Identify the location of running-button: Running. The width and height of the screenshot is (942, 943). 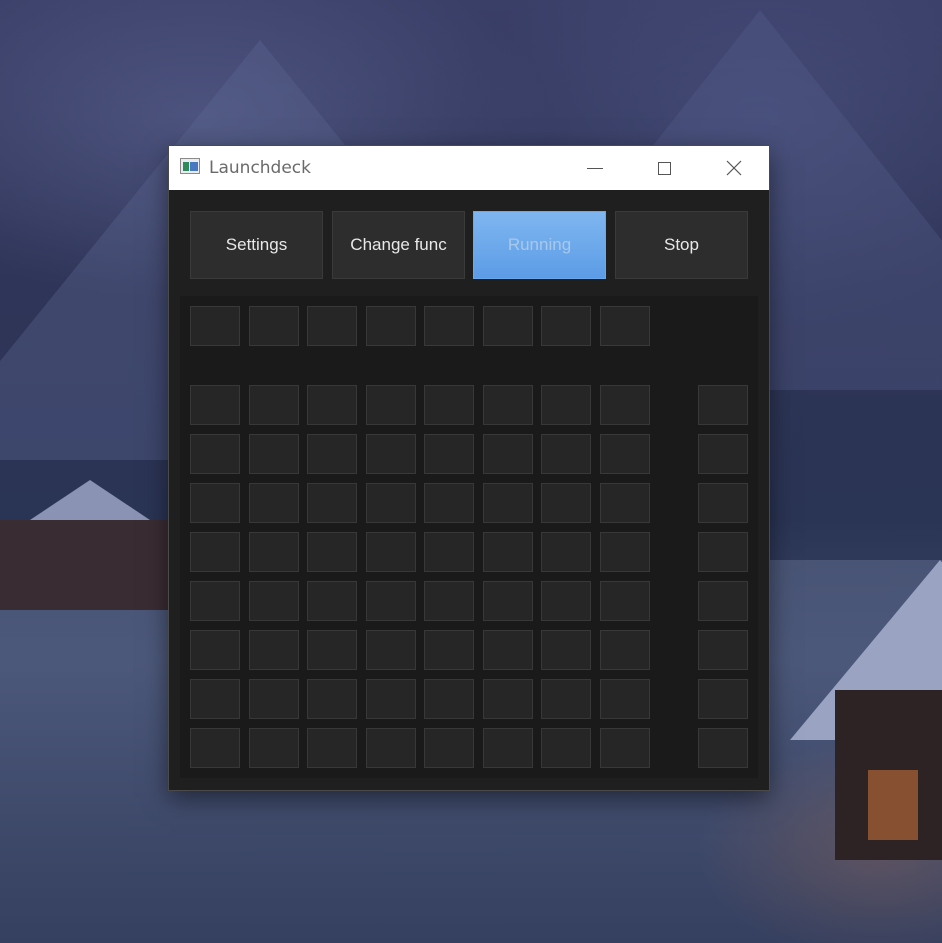
(539, 245).